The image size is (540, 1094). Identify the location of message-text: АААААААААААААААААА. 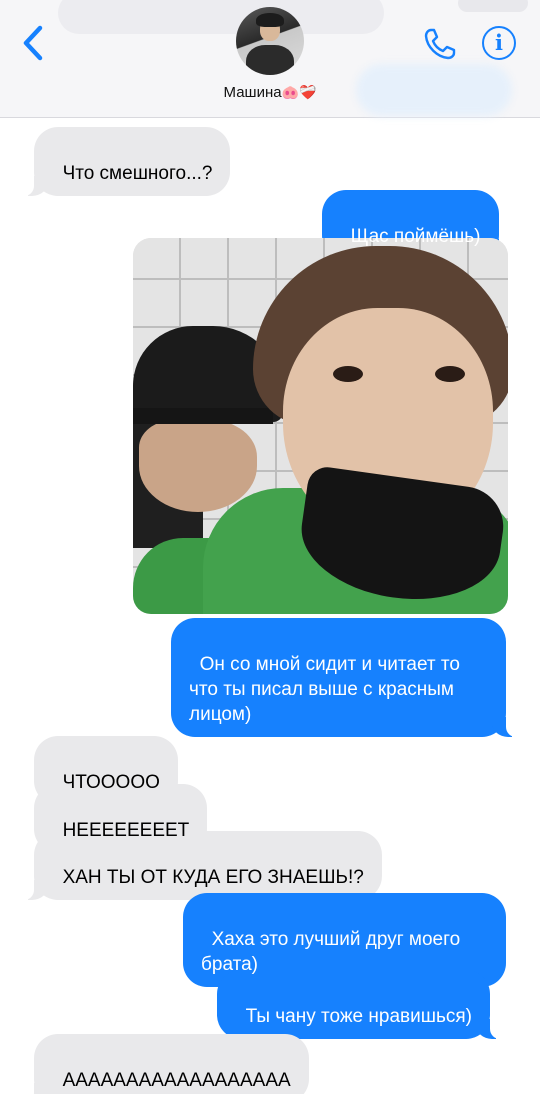
(176, 1080).